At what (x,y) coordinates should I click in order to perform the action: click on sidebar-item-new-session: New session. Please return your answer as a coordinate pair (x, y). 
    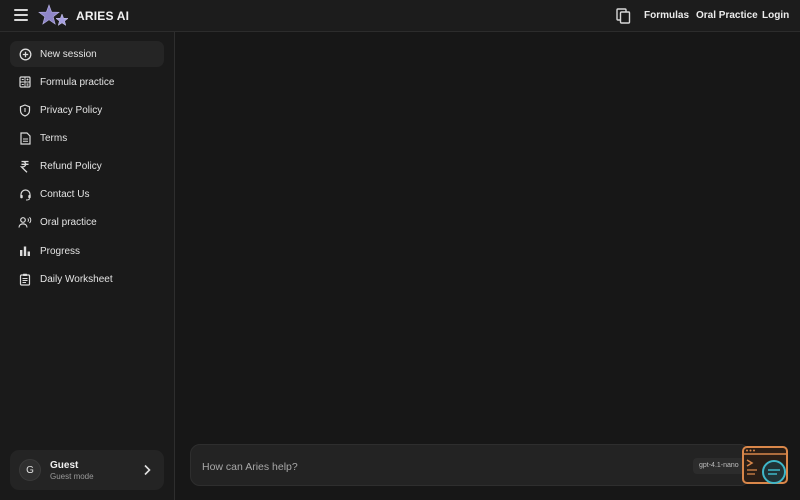
    Looking at the image, I should click on (87, 54).